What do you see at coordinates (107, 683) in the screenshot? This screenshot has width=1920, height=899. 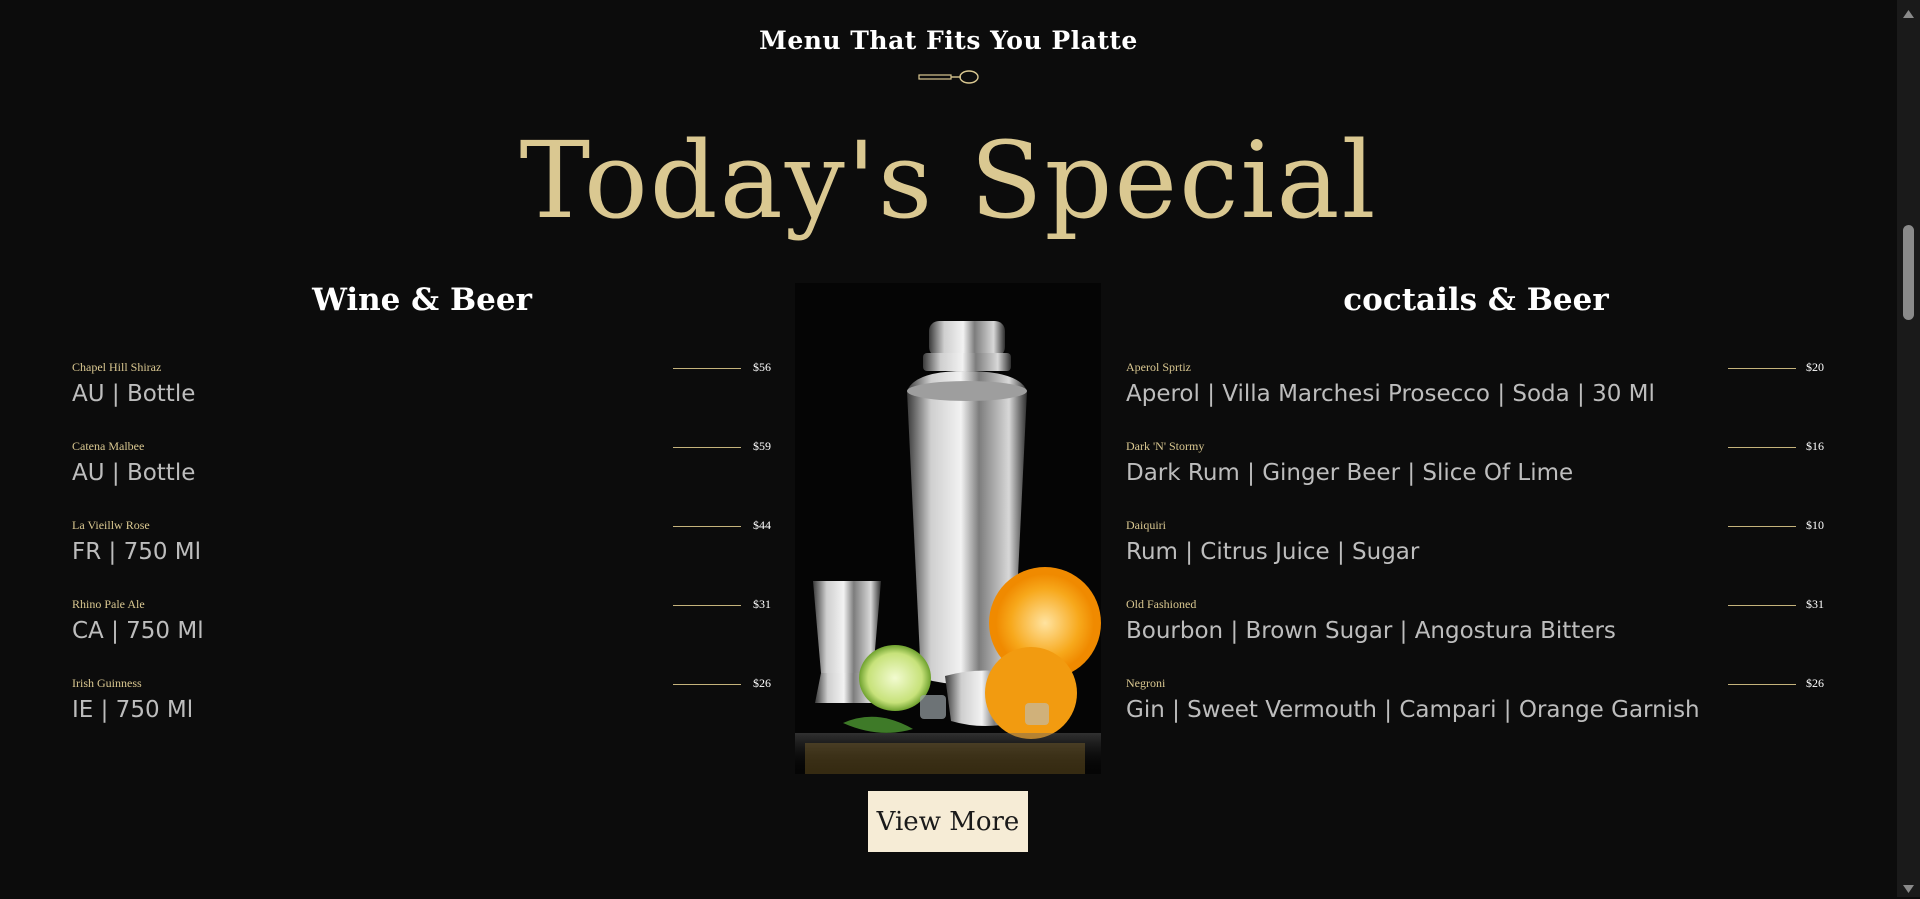 I see `item-name: Irish Guinness` at bounding box center [107, 683].